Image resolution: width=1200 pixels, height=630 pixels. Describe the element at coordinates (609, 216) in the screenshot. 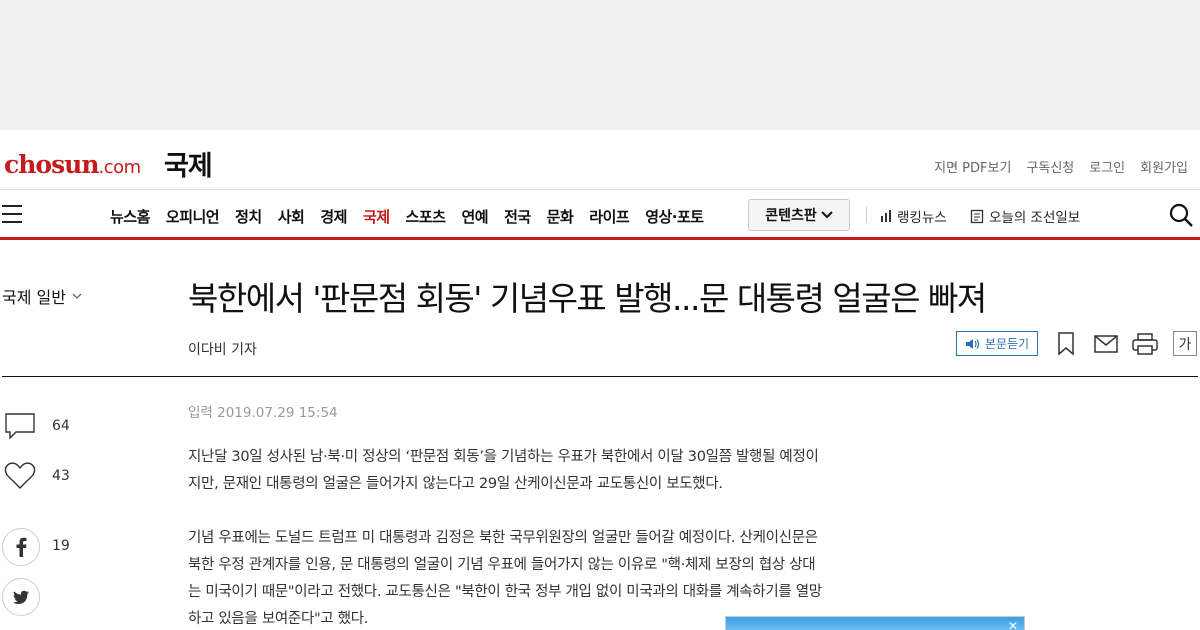

I see `nav-item-life: 라이프` at that location.